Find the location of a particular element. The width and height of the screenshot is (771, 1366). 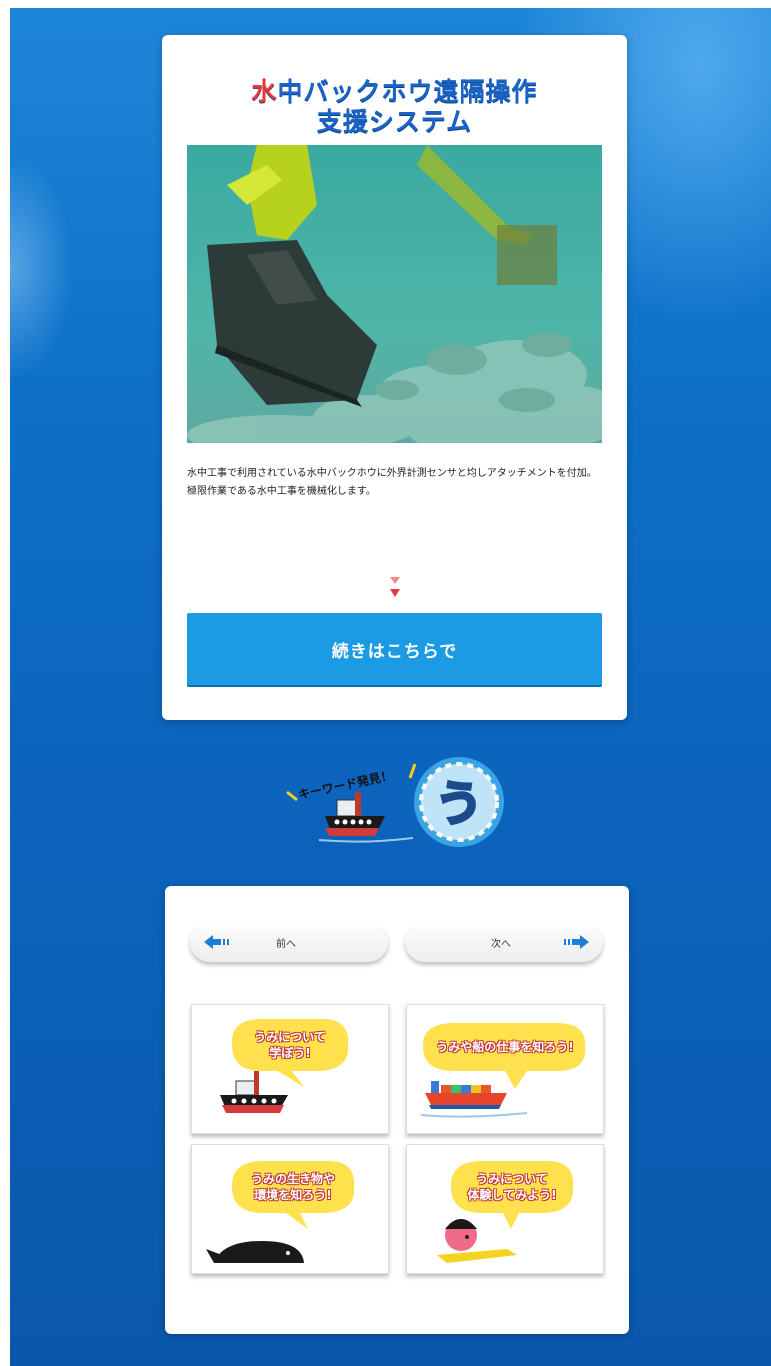

keyword-badge: キーワード発見！ う is located at coordinates (395, 802).